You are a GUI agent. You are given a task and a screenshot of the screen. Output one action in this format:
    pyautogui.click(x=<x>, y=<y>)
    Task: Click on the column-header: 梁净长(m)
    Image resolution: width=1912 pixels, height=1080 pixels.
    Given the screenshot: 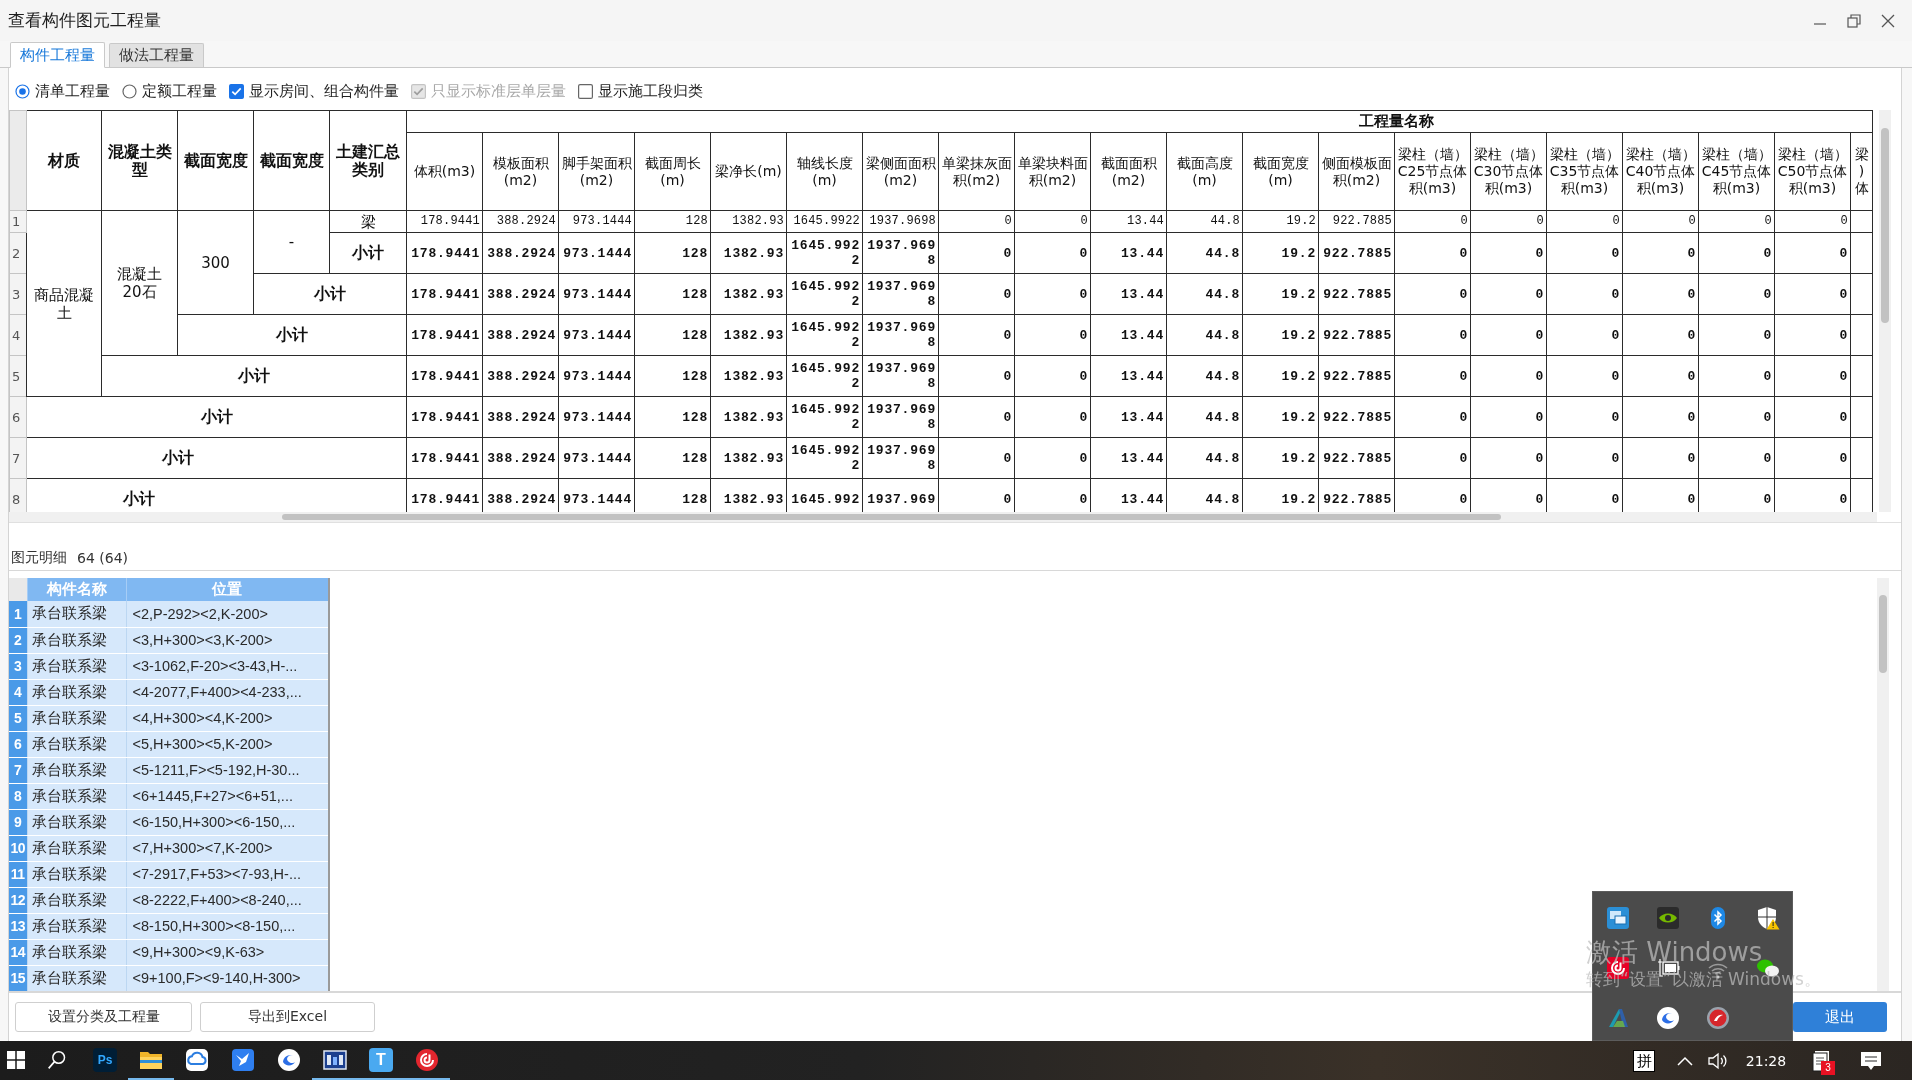 What is the action you would take?
    pyautogui.click(x=748, y=171)
    